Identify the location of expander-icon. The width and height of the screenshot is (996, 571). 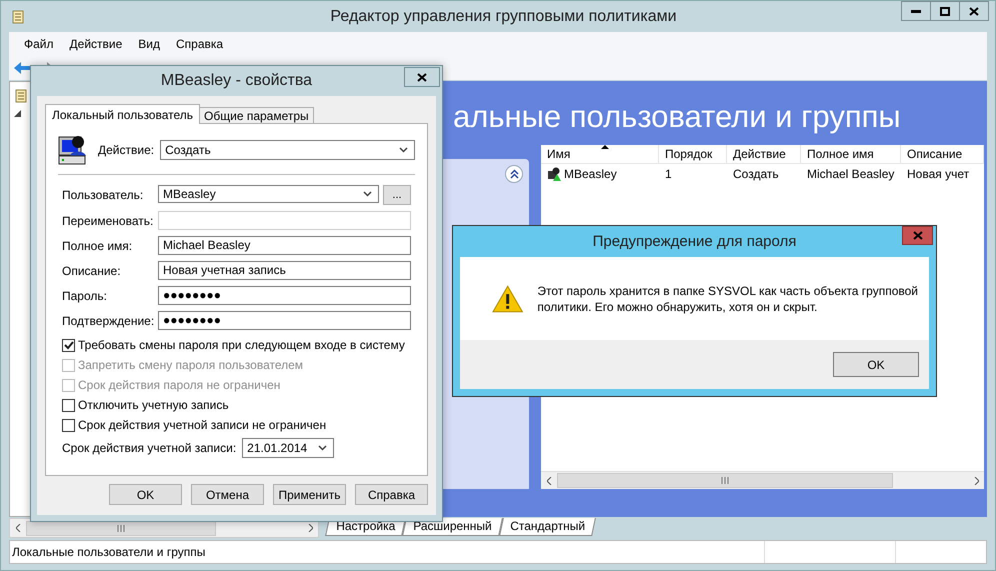
(17, 113).